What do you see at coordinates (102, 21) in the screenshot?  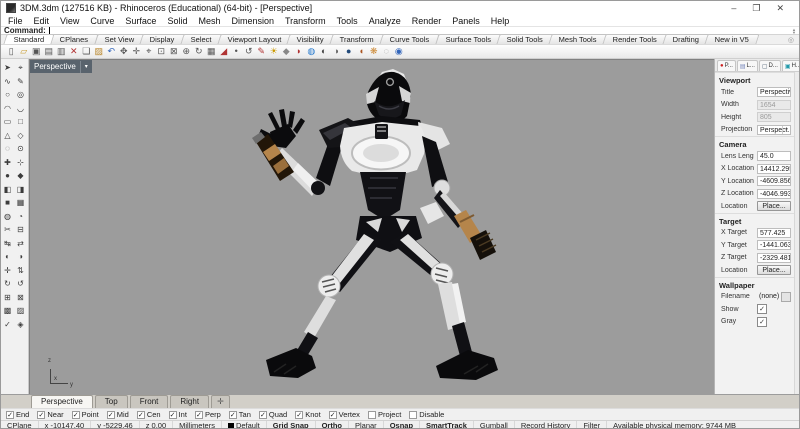 I see `menu-item: Curve` at bounding box center [102, 21].